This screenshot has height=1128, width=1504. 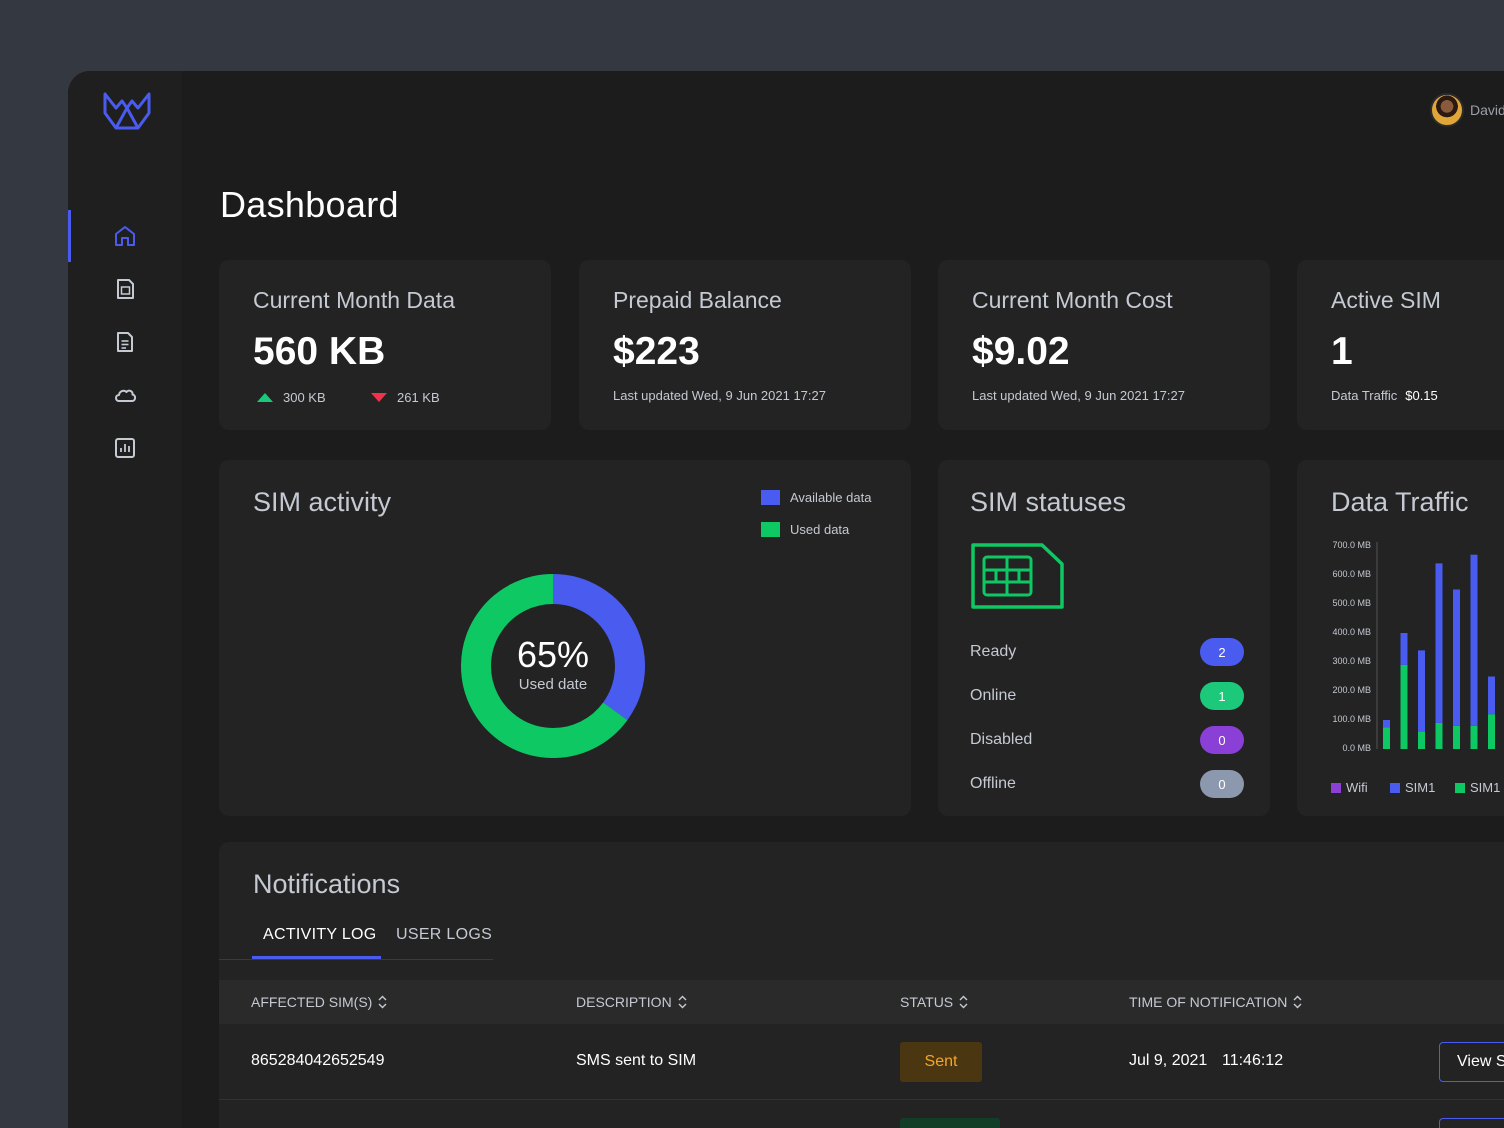 What do you see at coordinates (861, 1114) in the screenshot?
I see `table-row` at bounding box center [861, 1114].